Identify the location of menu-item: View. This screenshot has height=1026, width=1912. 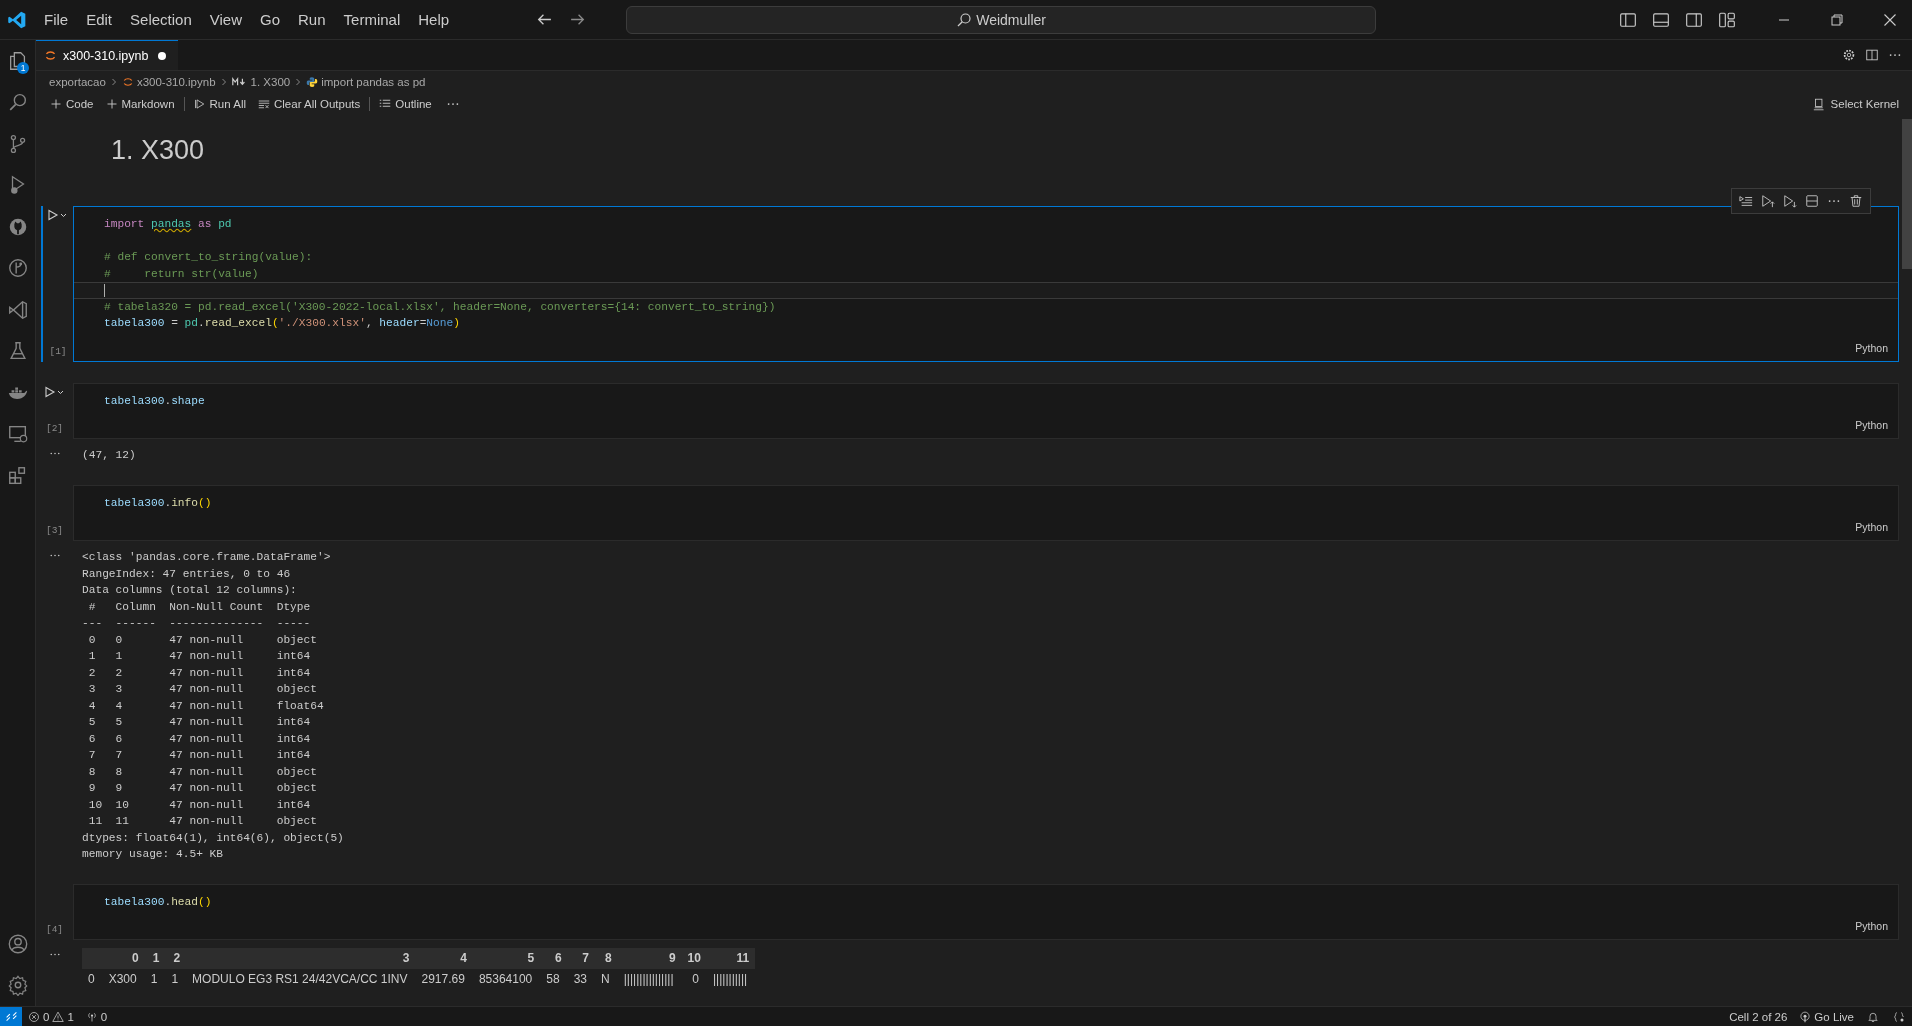
(225, 19).